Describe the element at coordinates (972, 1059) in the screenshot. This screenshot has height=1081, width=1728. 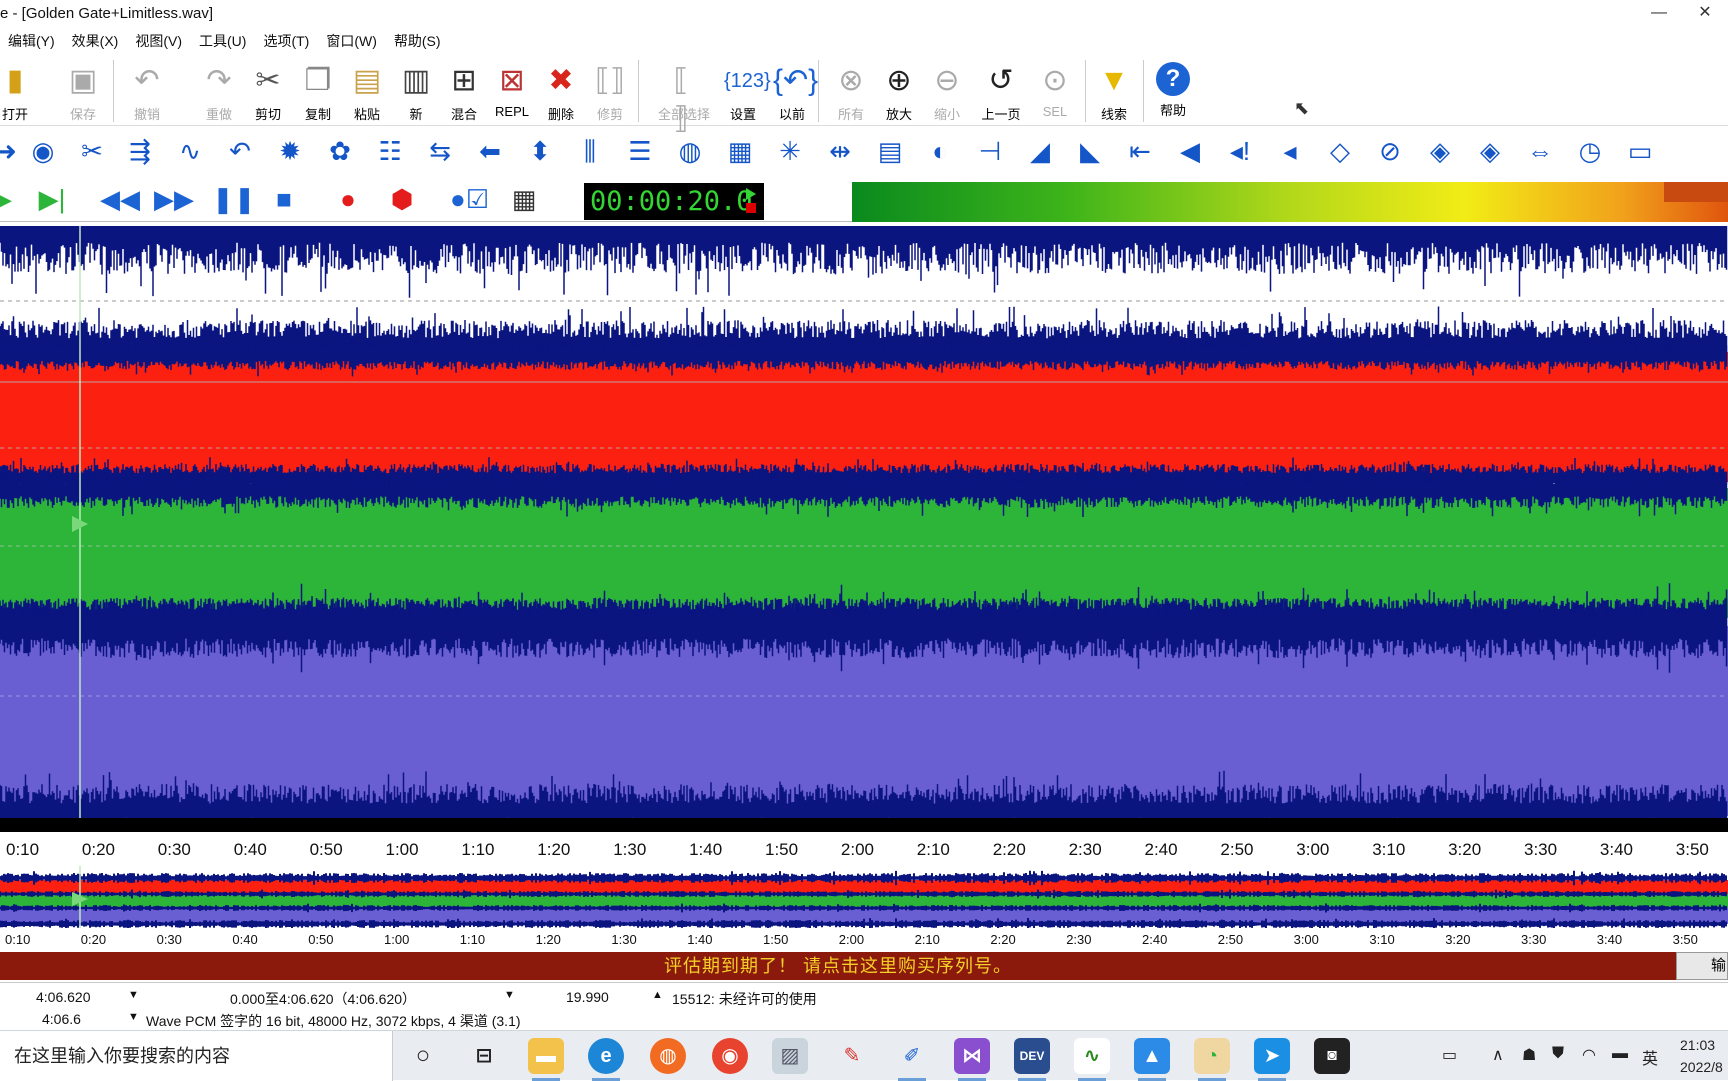
I see `visual-studio-icon: ⋈` at that location.